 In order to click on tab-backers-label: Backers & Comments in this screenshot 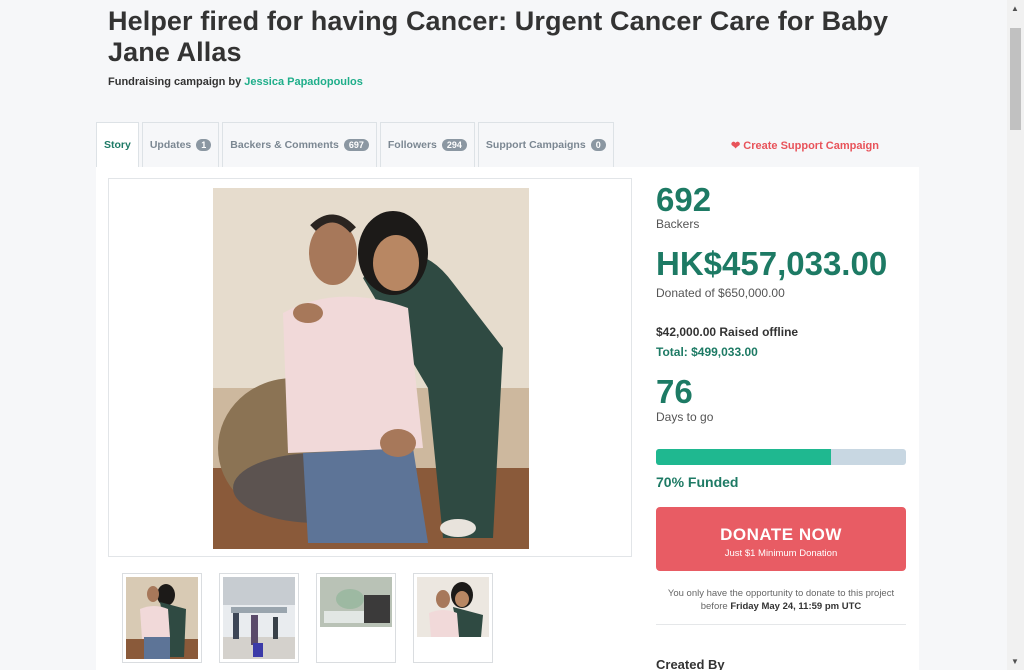, I will do `click(284, 145)`.